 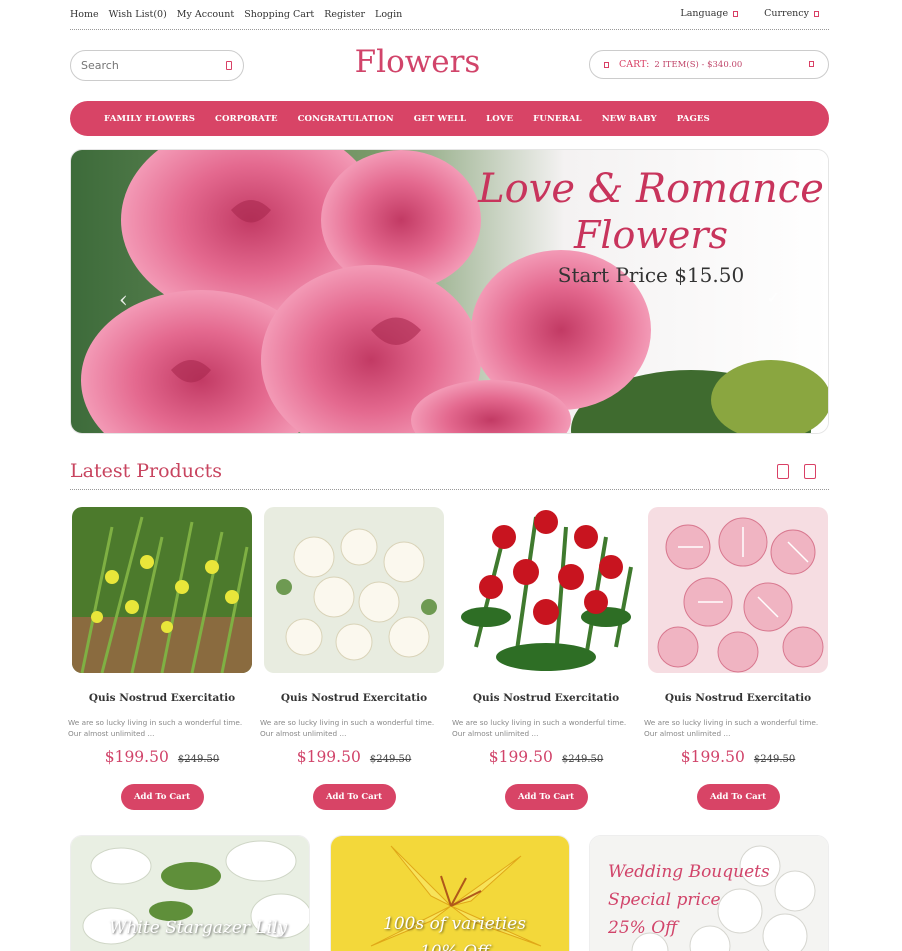 I want to click on section-divider, so click(x=449, y=489).